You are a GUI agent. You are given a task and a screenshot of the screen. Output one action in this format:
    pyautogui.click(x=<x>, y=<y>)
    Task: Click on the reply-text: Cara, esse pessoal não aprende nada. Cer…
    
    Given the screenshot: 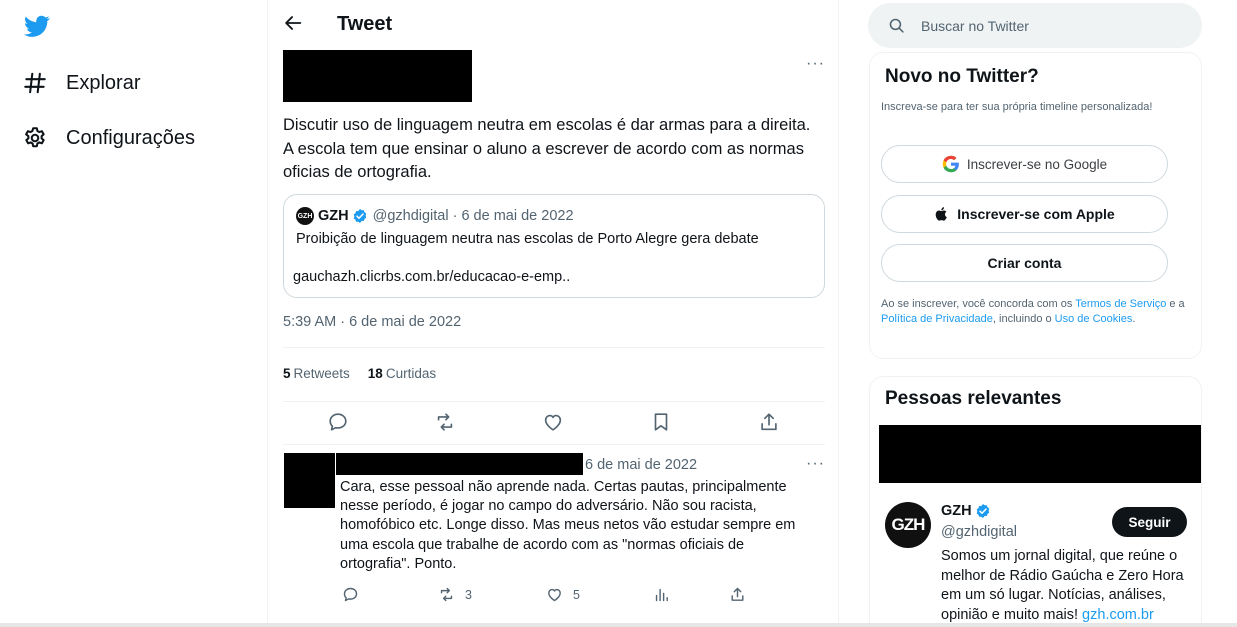 What is the action you would take?
    pyautogui.click(x=568, y=525)
    